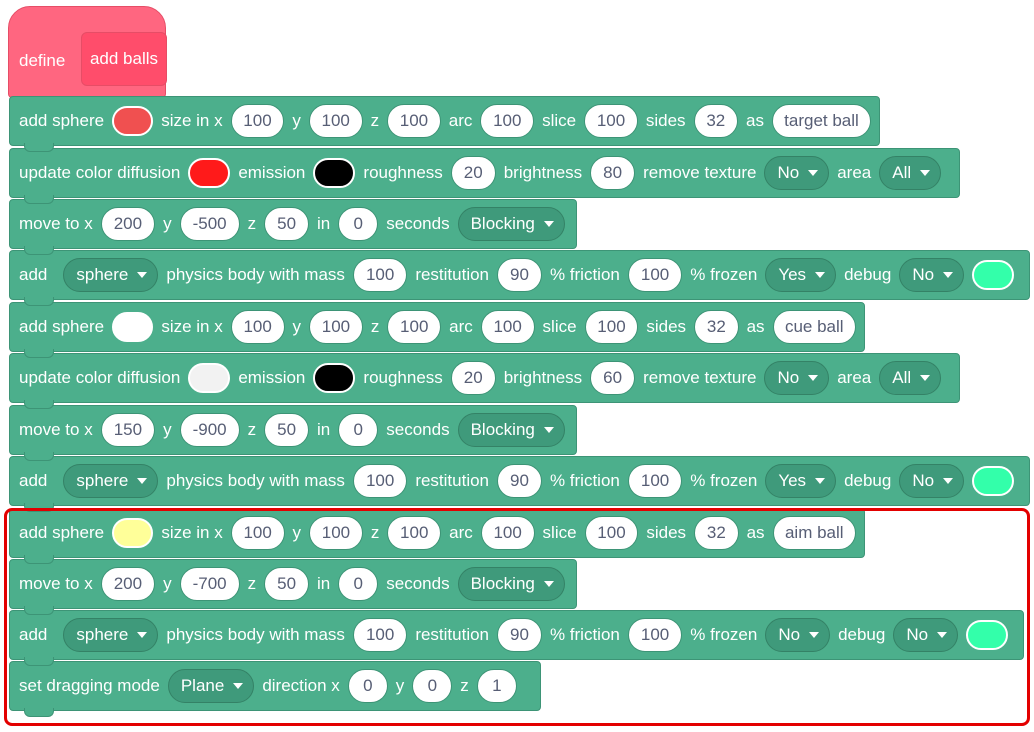  I want to click on move-y-input: -700, so click(209, 584).